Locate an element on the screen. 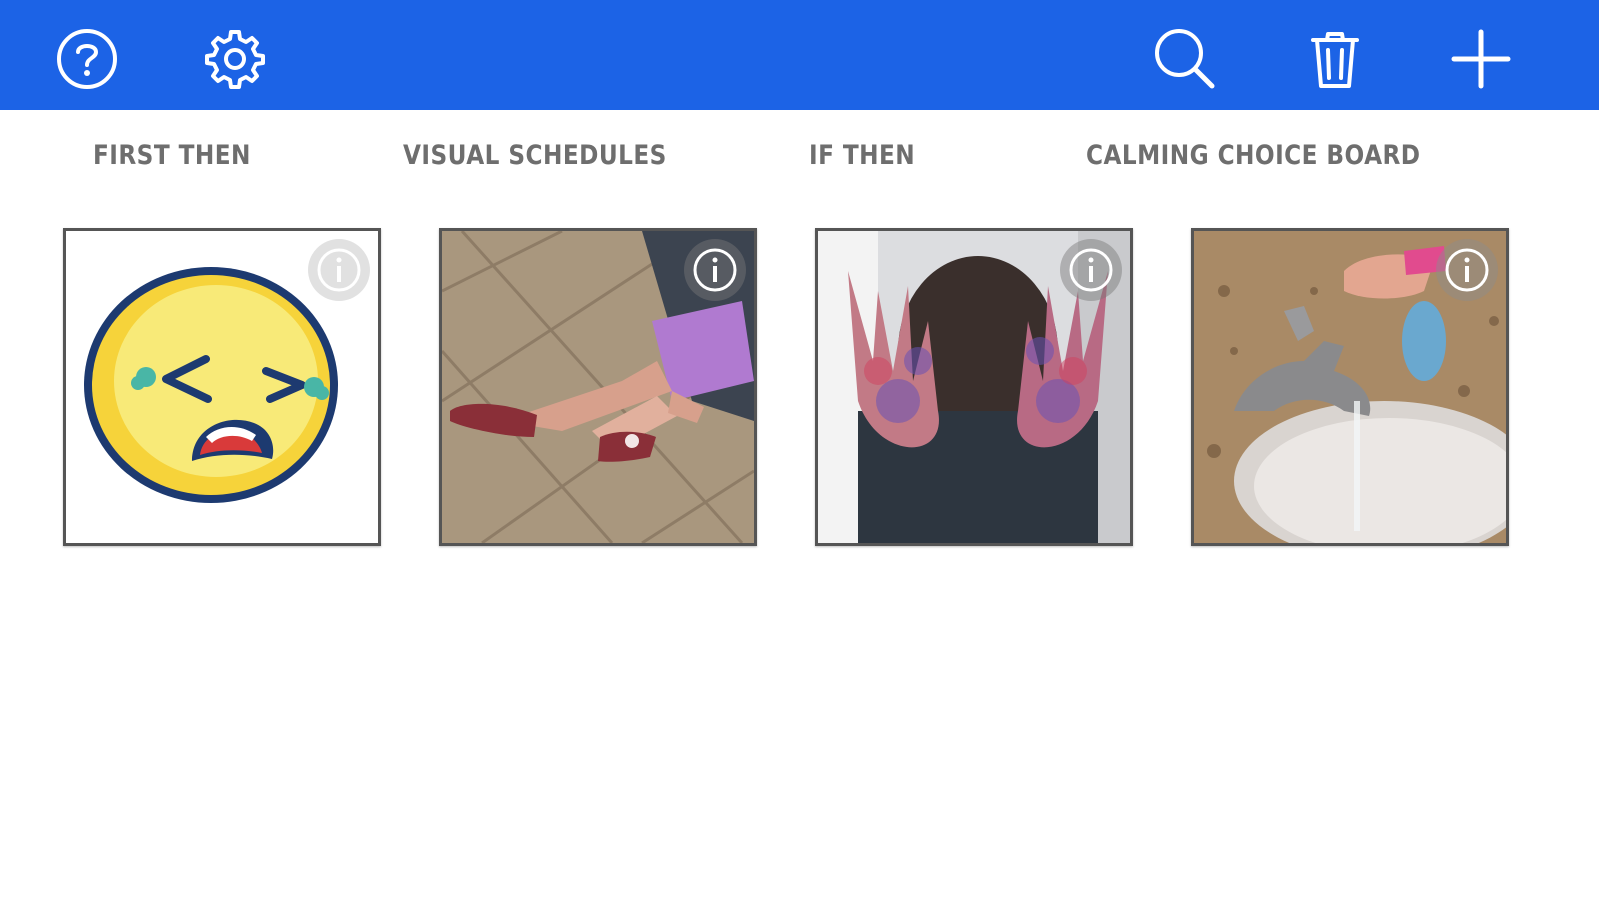 This screenshot has height=900, width=1599. trash-icon is located at coordinates (1335, 60).